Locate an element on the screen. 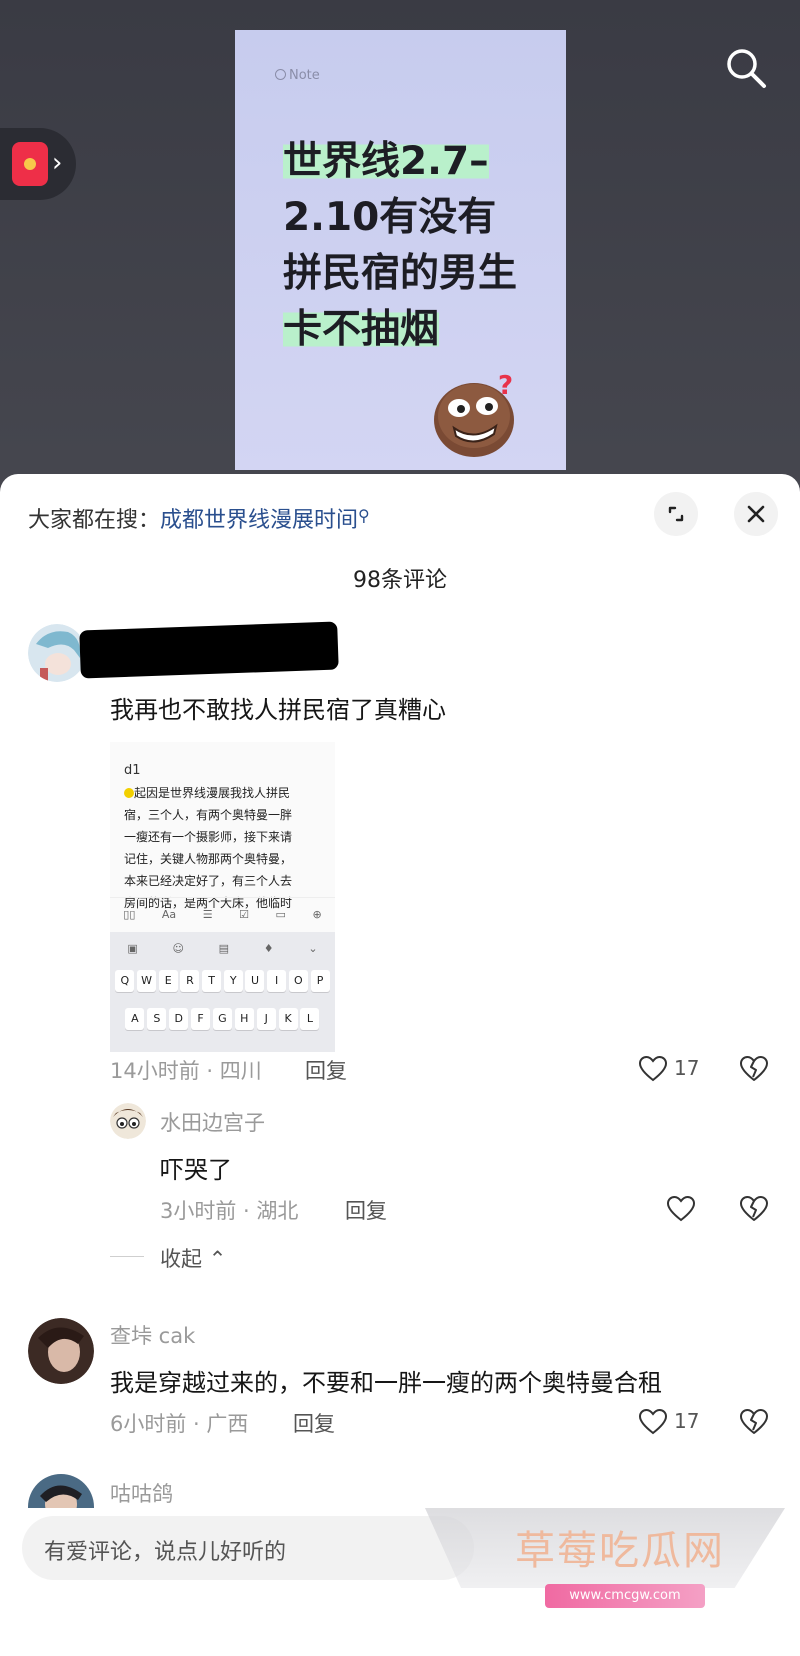  hot-search-link: 大家都在搜：成都世界线漫展时间⚲ is located at coordinates (199, 518).